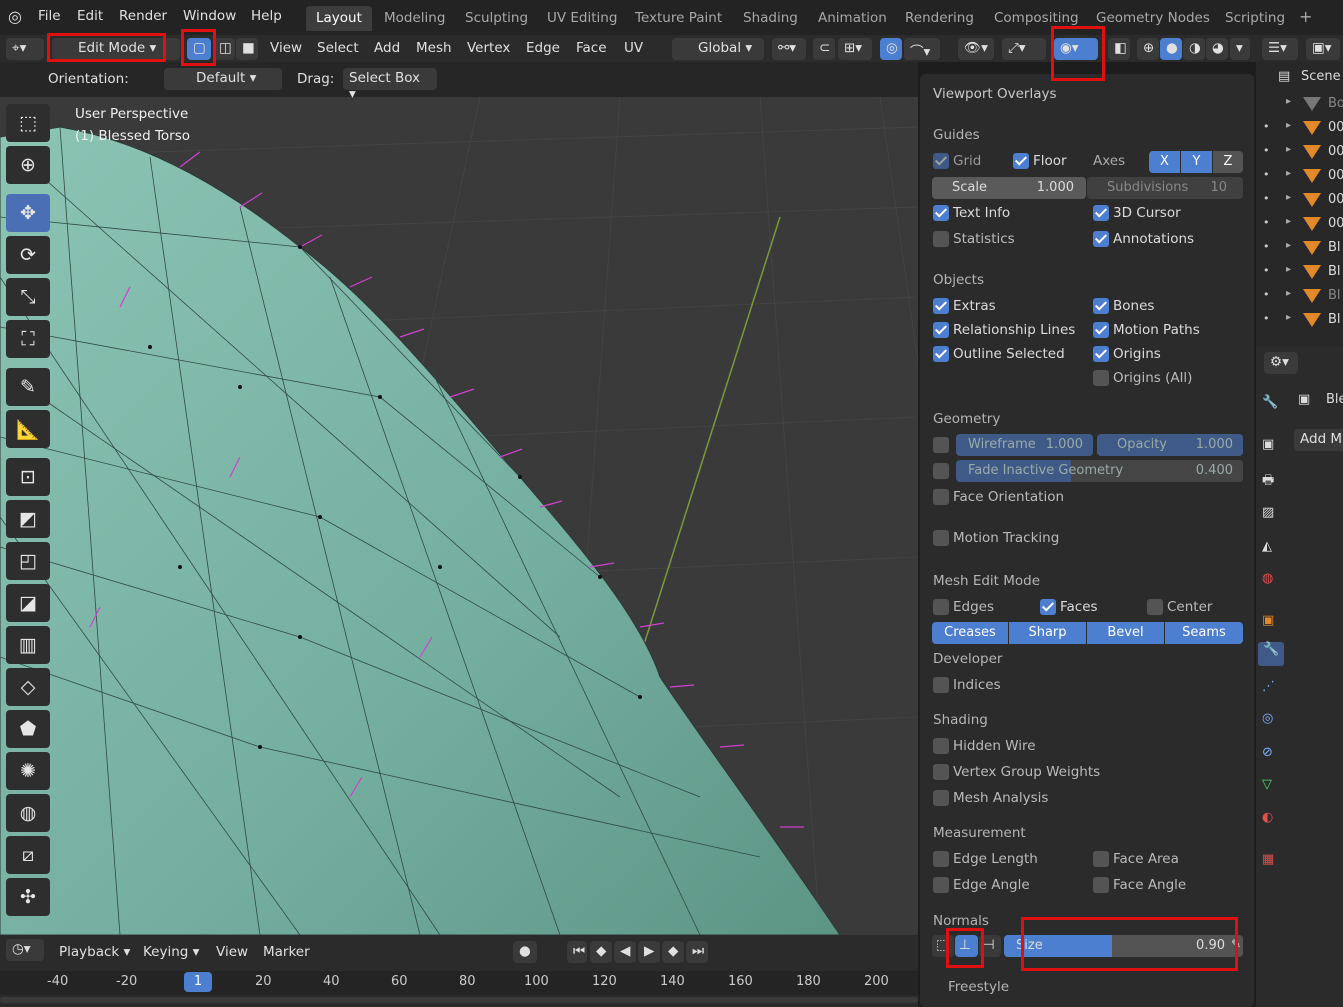 The width and height of the screenshot is (1343, 1007). Describe the element at coordinates (1334, 399) in the screenshot. I see `object-name: Ble` at that location.